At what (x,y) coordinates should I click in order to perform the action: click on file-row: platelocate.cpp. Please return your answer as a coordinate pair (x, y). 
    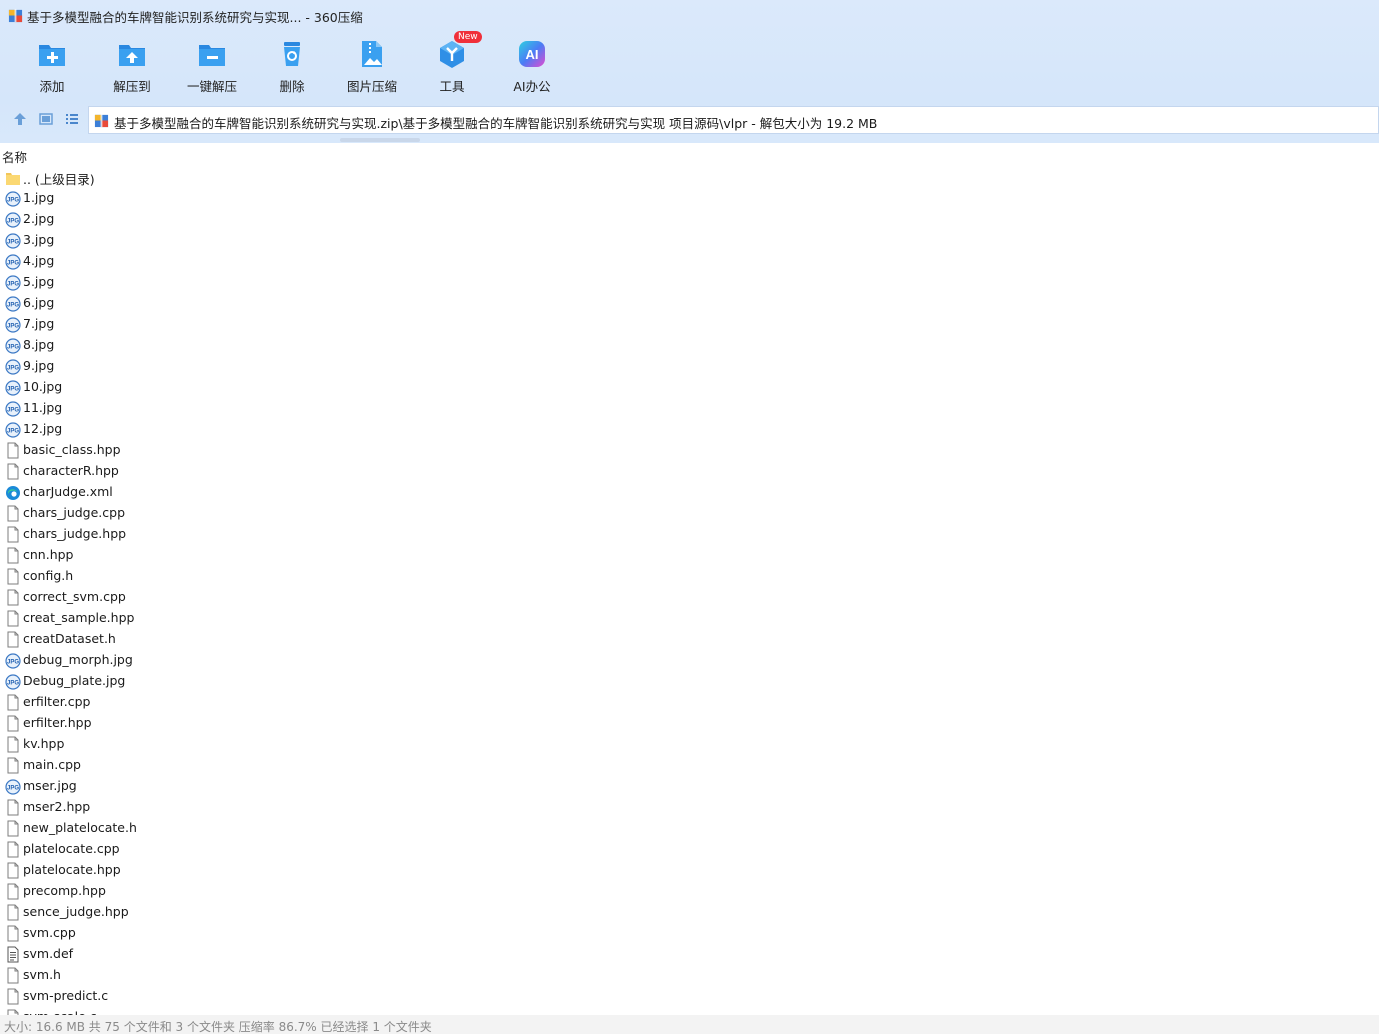
    Looking at the image, I should click on (200, 849).